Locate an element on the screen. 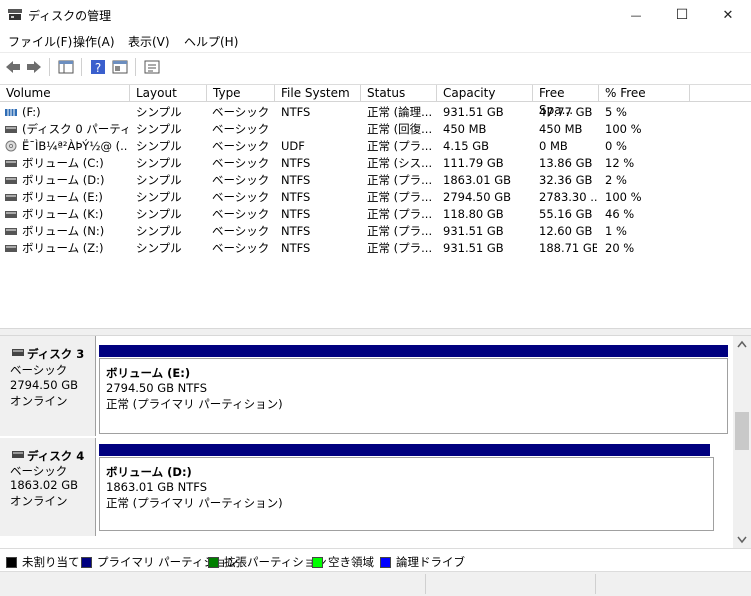 The width and height of the screenshot is (751, 596). column-header-status: Status is located at coordinates (399, 93).